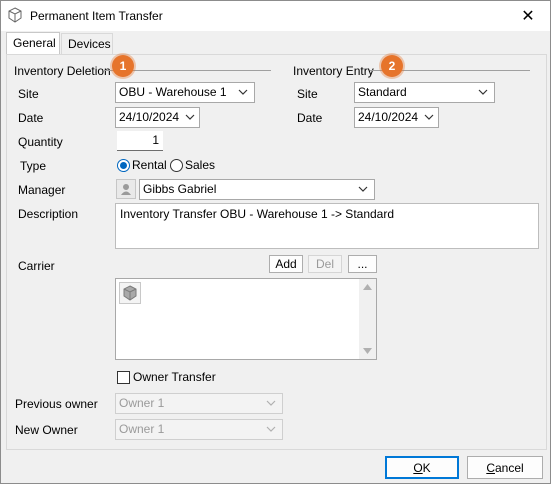 This screenshot has height=484, width=551. Describe the element at coordinates (424, 92) in the screenshot. I see `target-site-select: Standard` at that location.